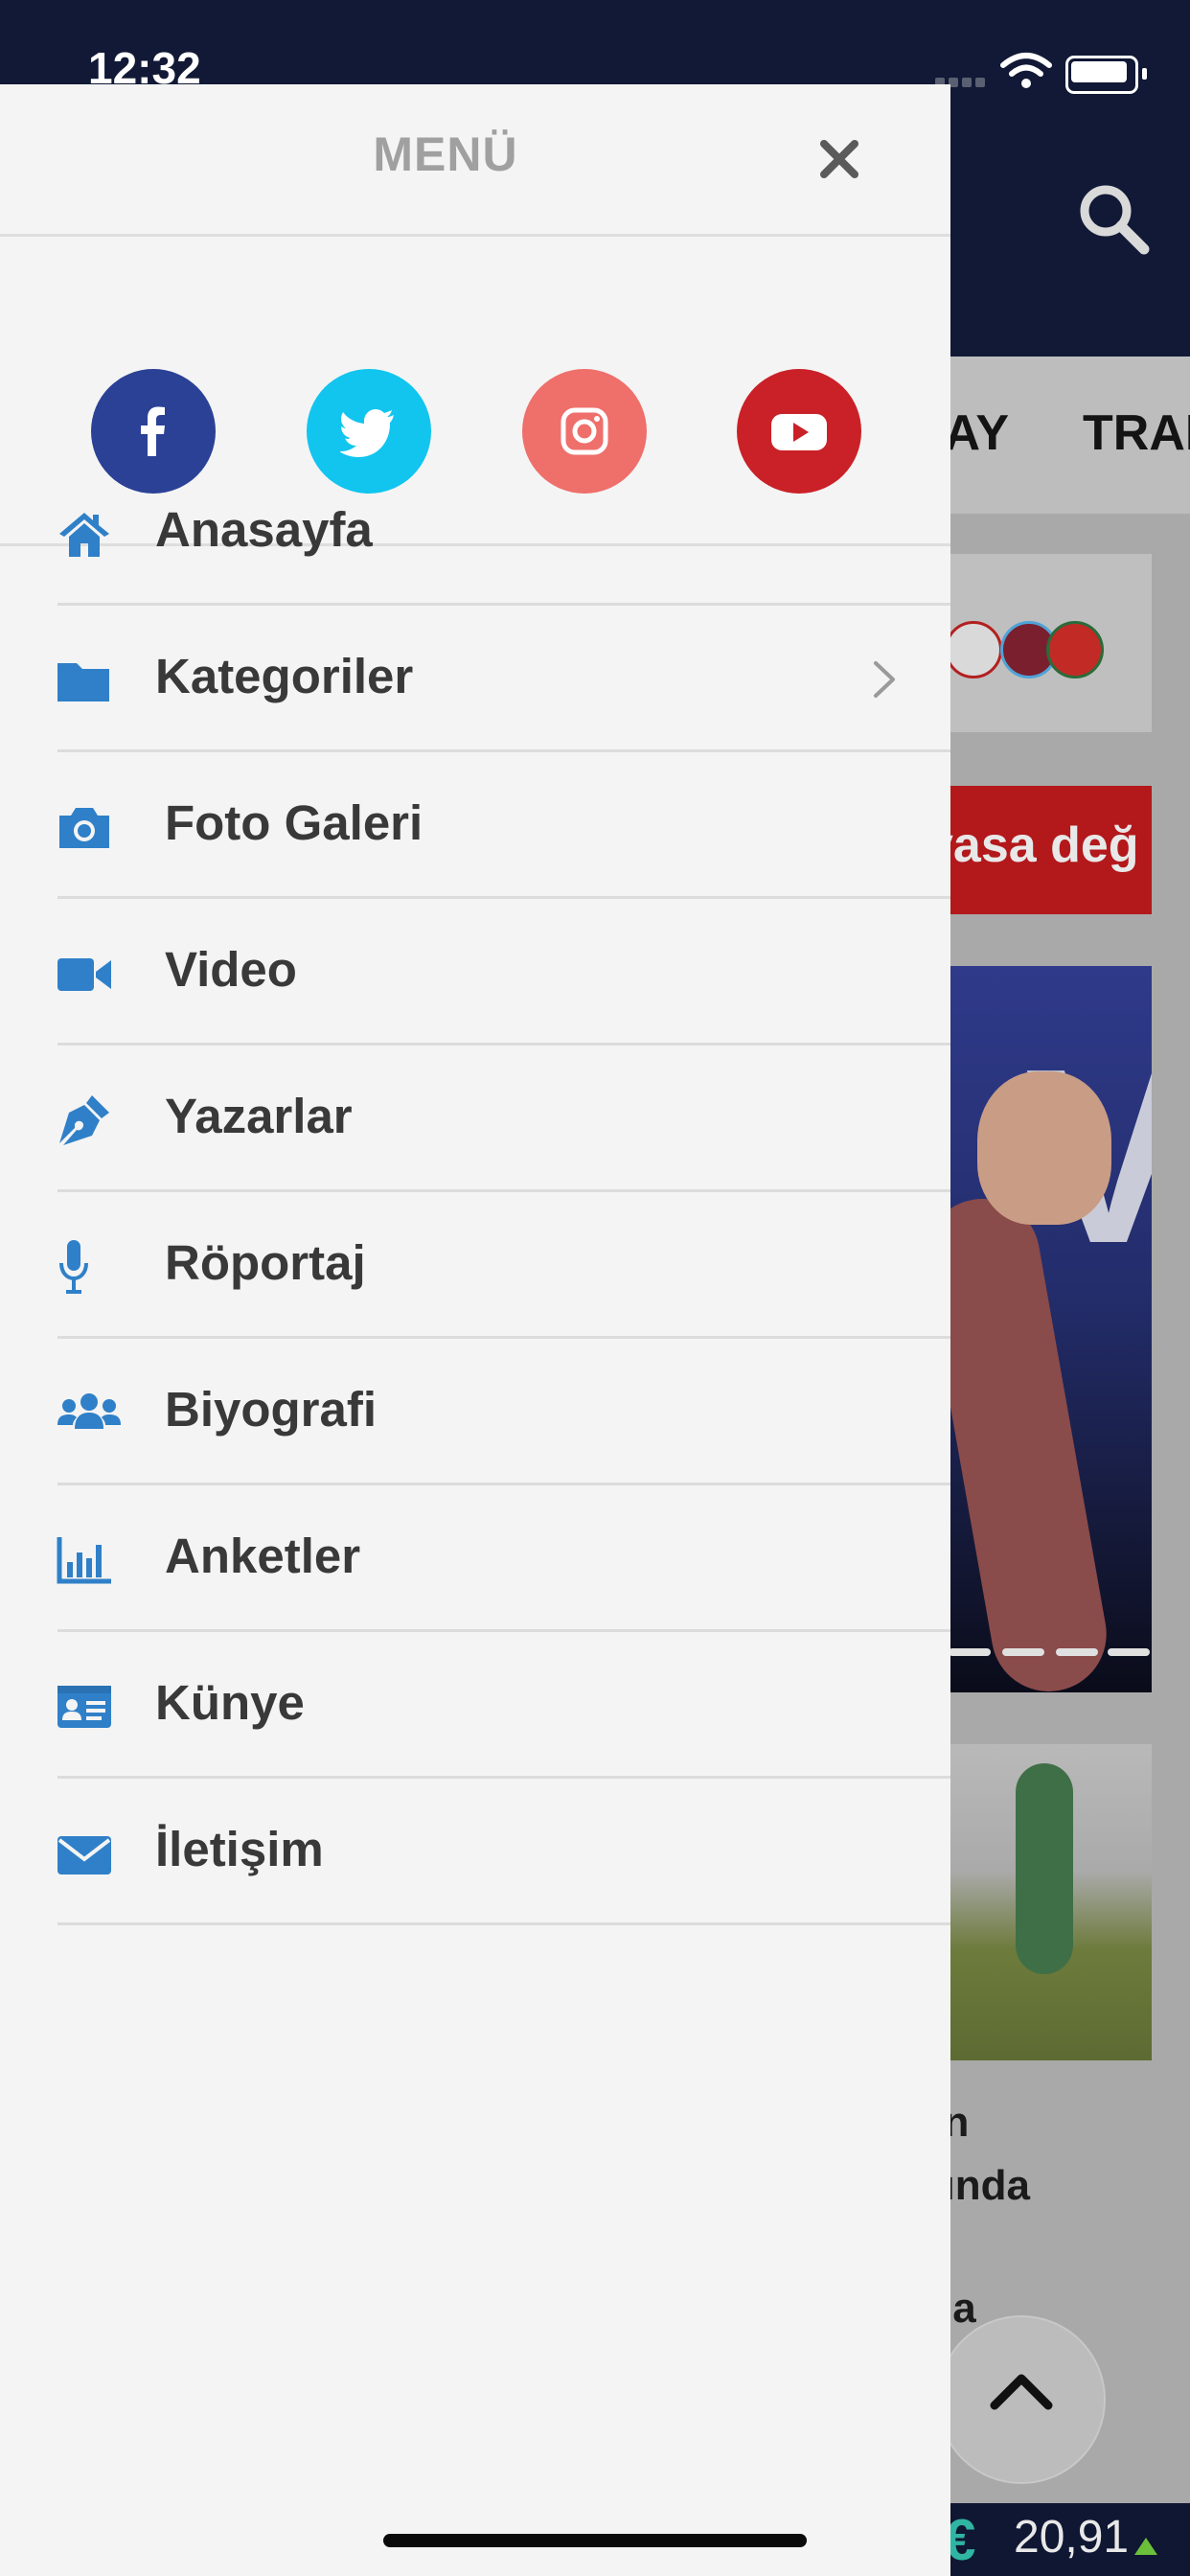 This screenshot has height=2576, width=1190. What do you see at coordinates (475, 1558) in the screenshot?
I see `menu-item-anketler: Anketler` at bounding box center [475, 1558].